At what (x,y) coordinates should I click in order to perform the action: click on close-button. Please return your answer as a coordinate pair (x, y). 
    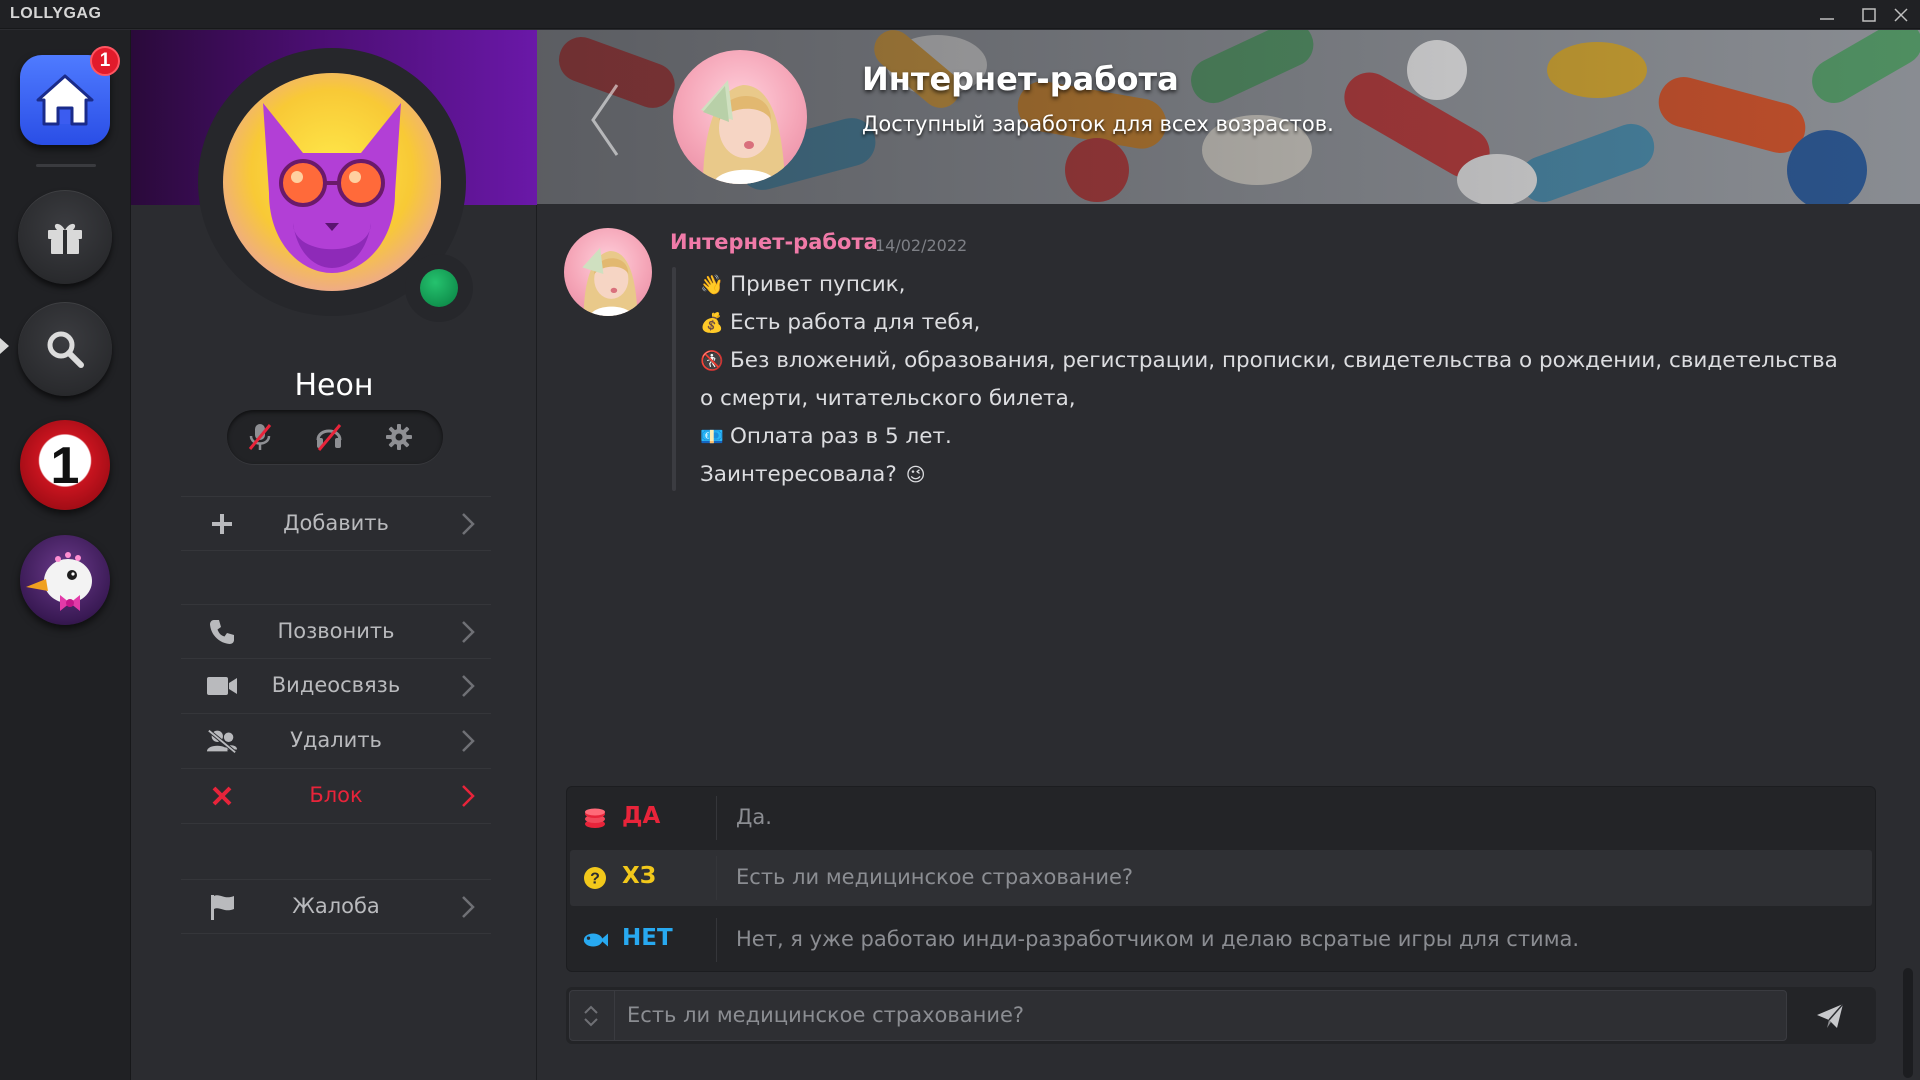
    Looking at the image, I should click on (1901, 14).